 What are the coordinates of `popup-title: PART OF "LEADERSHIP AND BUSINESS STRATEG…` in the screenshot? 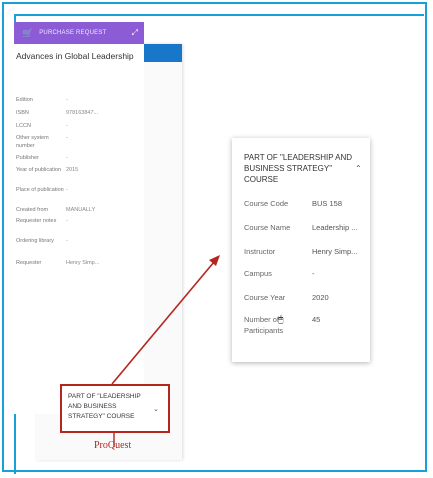 It's located at (298, 168).